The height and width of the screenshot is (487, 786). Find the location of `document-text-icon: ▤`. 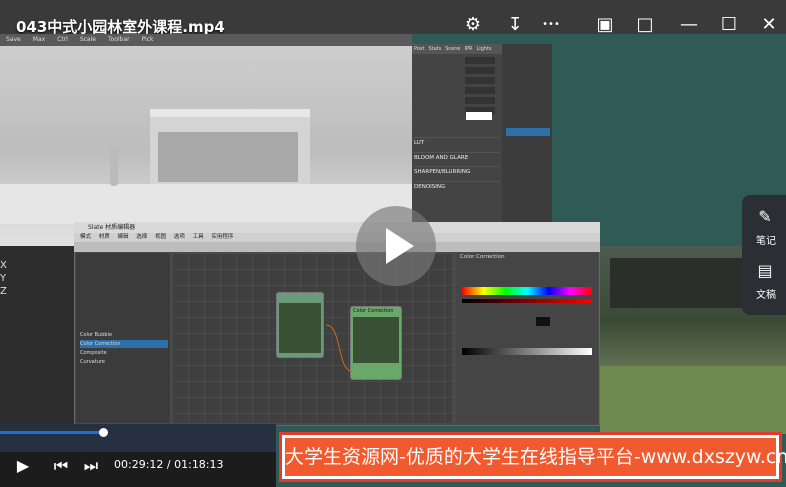

document-text-icon: ▤ is located at coordinates (765, 271).